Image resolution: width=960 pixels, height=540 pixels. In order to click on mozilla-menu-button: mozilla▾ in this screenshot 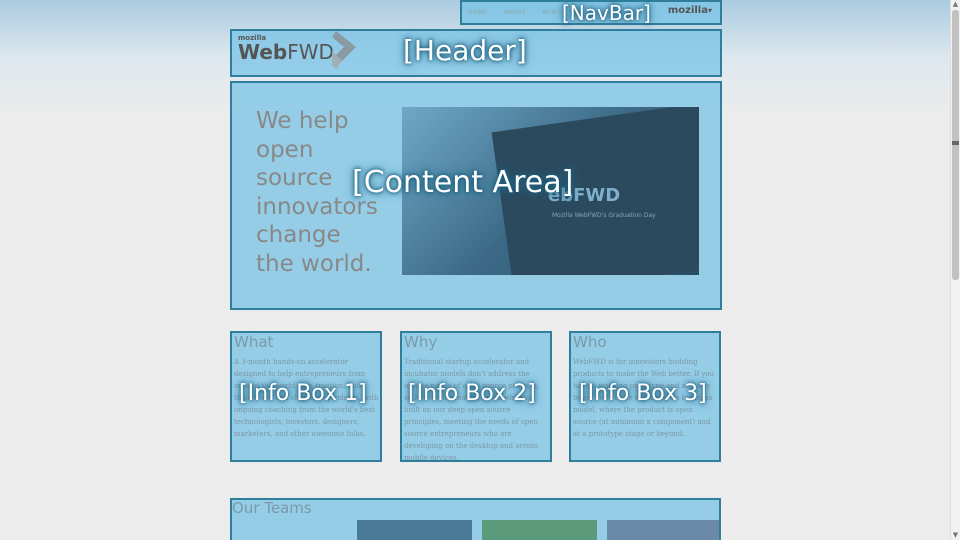, I will do `click(690, 10)`.